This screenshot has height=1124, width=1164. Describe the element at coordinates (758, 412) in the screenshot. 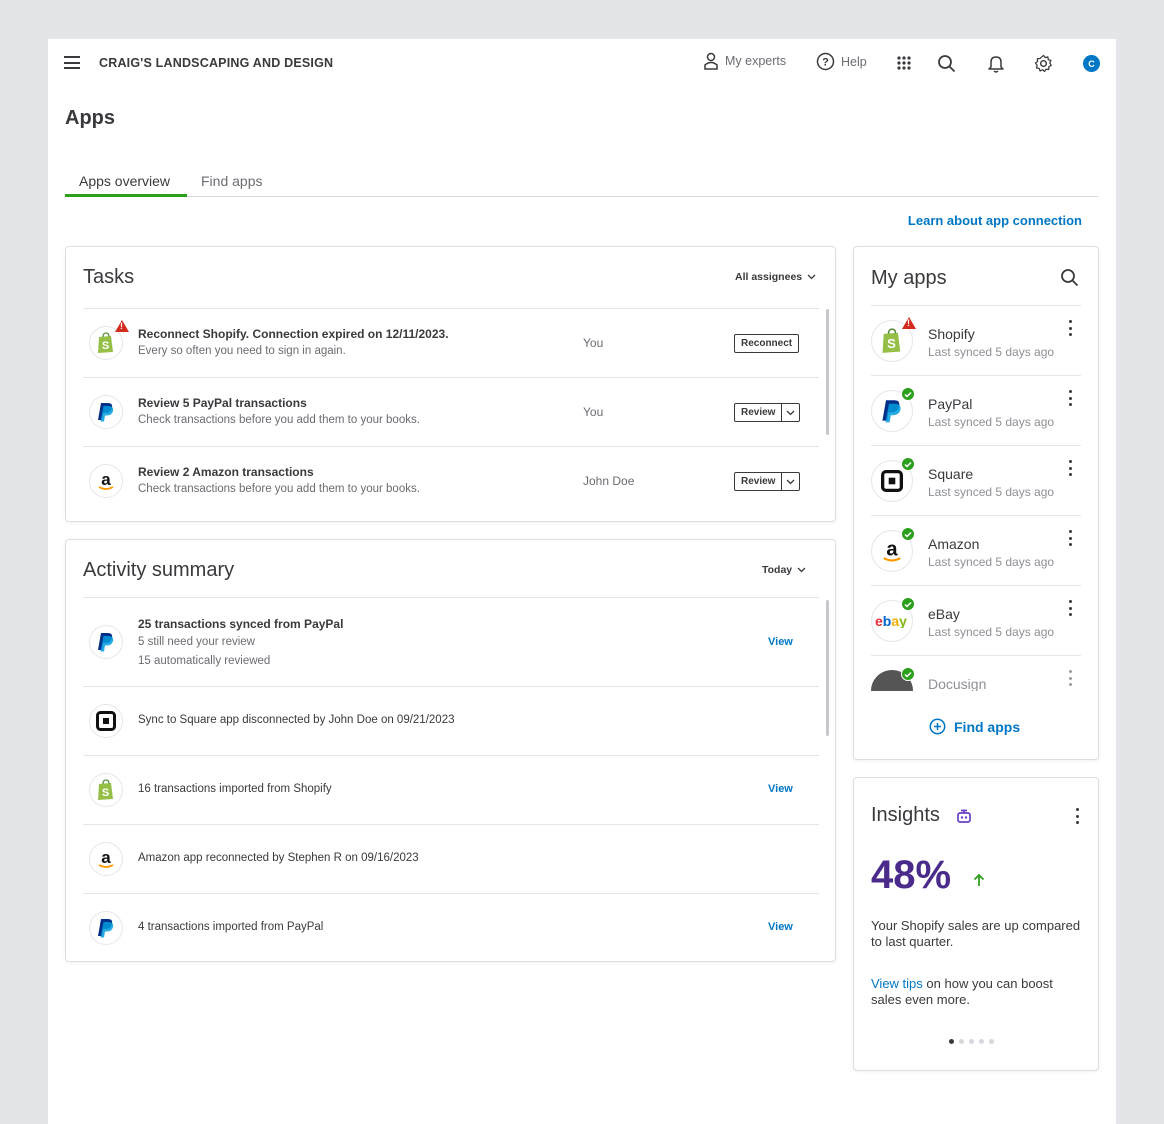

I see `review-label: Review` at that location.